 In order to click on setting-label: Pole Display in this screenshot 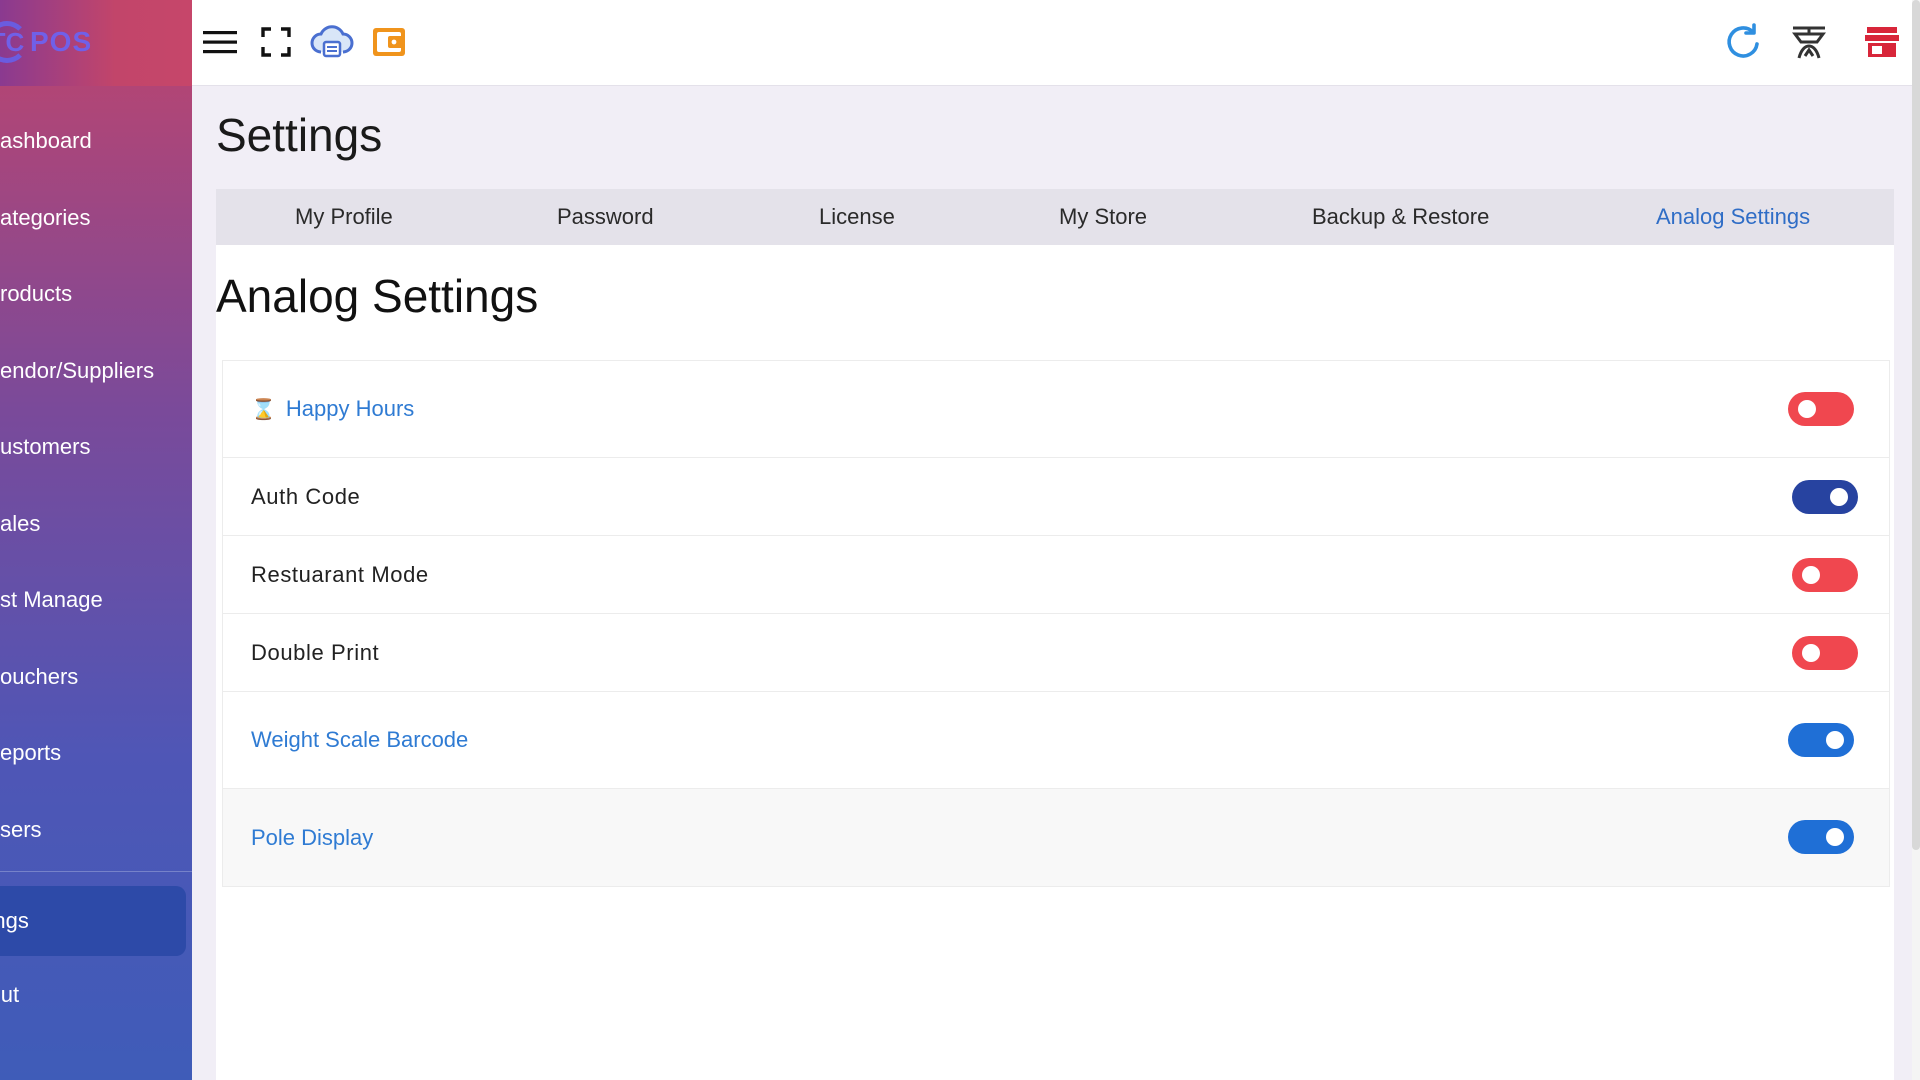, I will do `click(312, 837)`.